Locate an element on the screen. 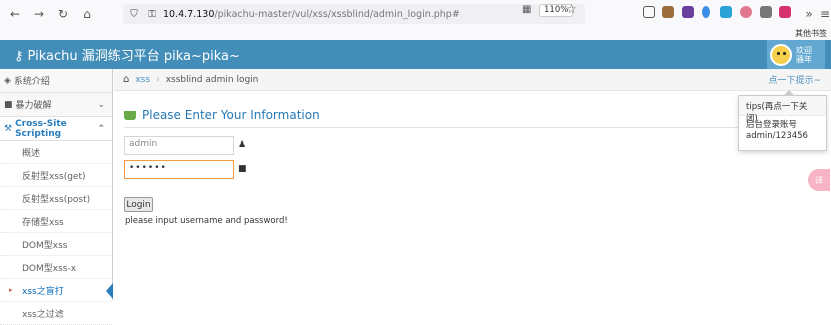  sidebar-subitem-dom-x: DOM型xss-x is located at coordinates (56, 267).